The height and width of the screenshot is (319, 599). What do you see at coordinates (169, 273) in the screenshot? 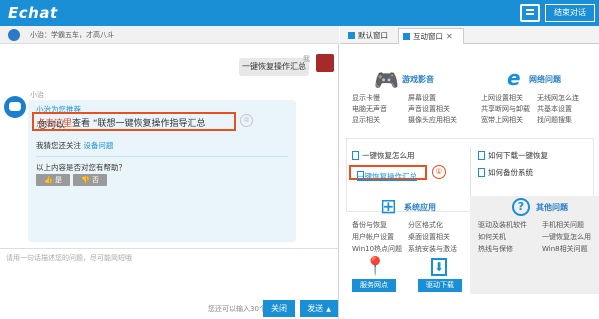
I see `message-input: 请用一句话描述您的问题，尽可能简短哦` at bounding box center [169, 273].